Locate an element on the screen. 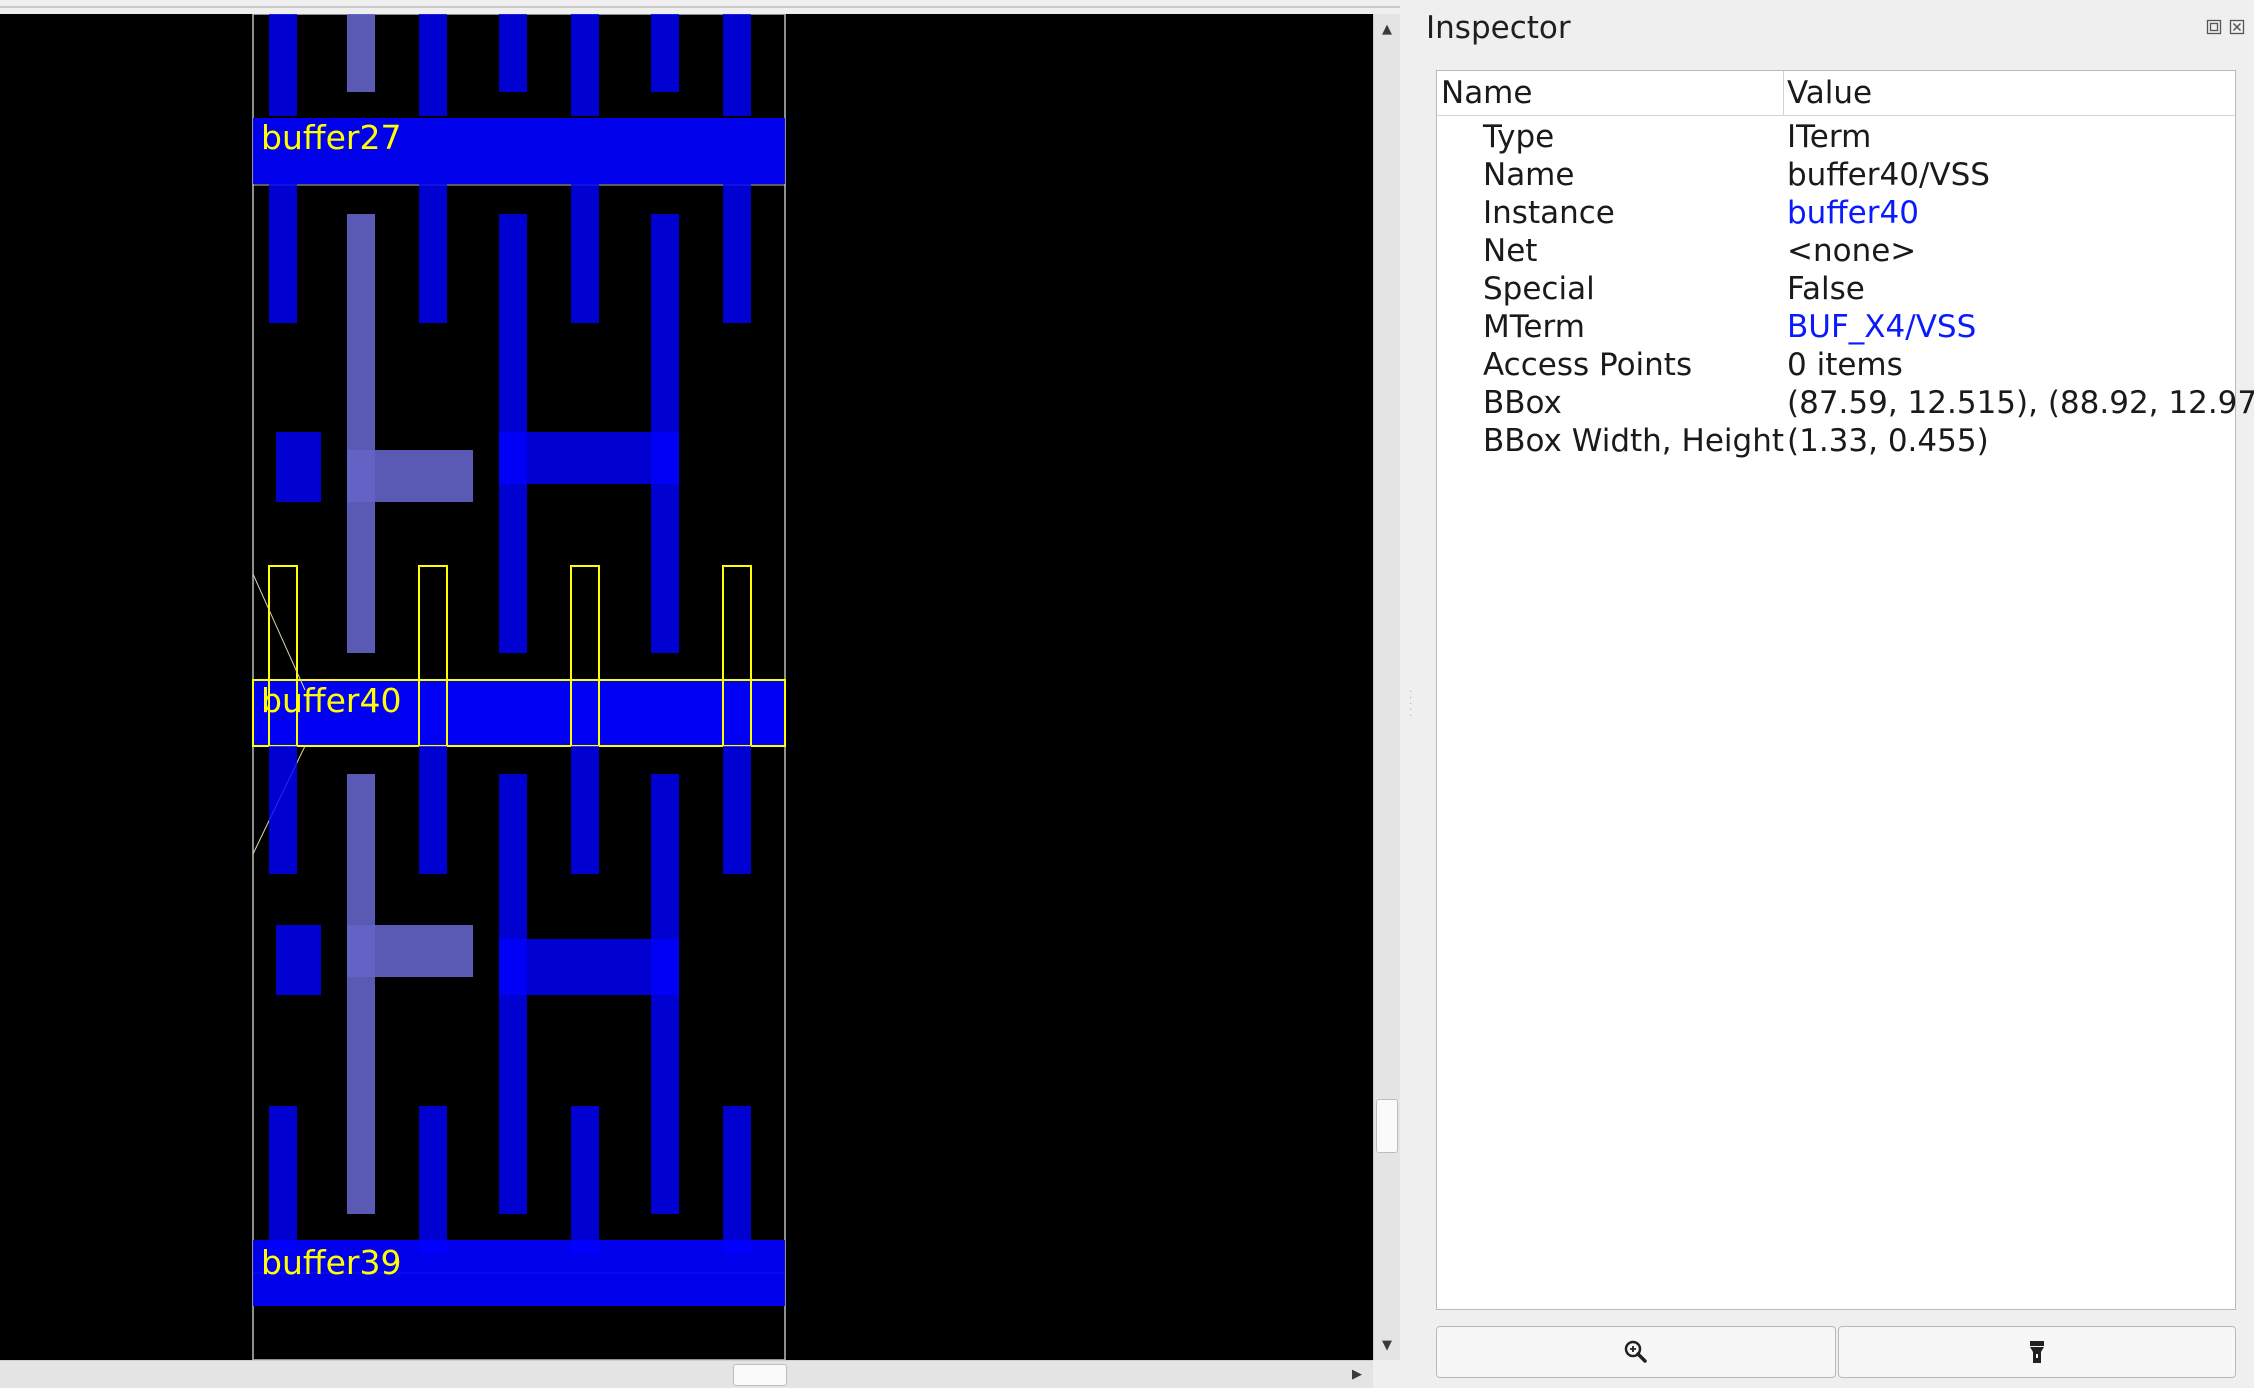 Image resolution: width=2254 pixels, height=1388 pixels. cell-label-buffer27: buffer27 is located at coordinates (331, 137).